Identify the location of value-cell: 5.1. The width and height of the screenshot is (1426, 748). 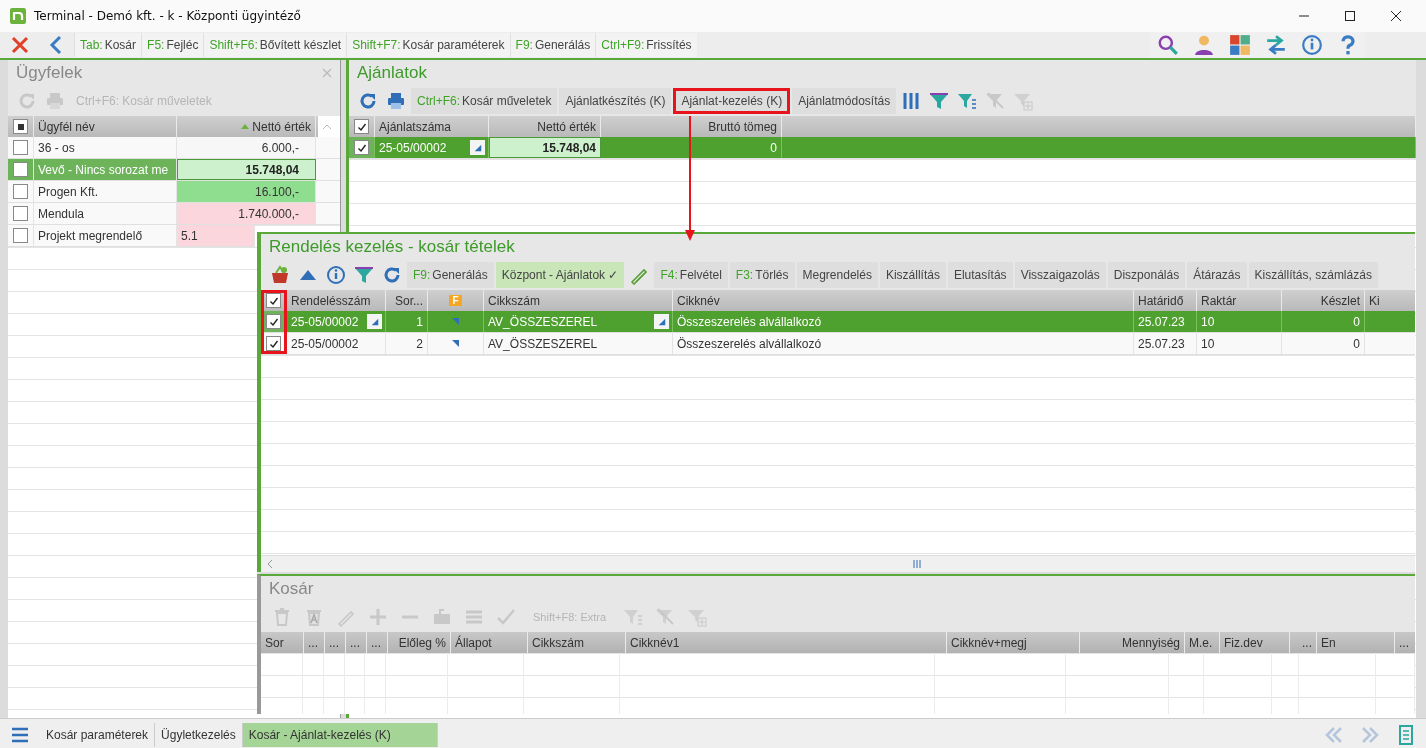
(216, 235).